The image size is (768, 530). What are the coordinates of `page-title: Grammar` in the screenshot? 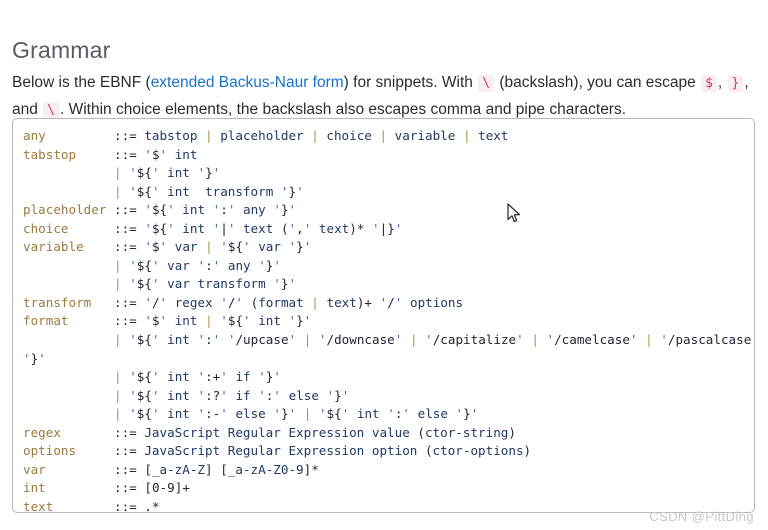 It's located at (61, 50).